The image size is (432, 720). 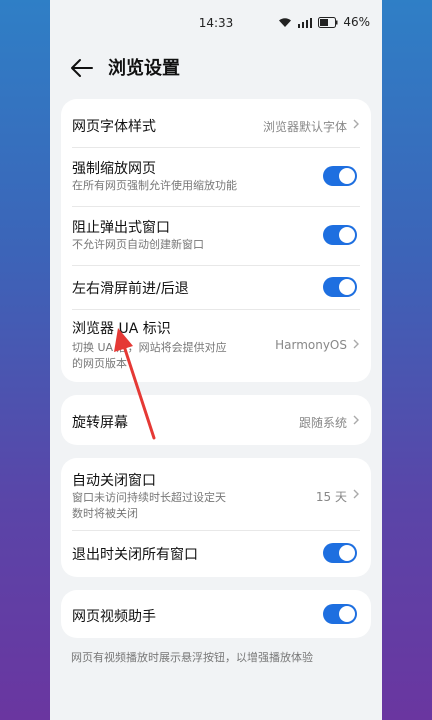 I want to click on auto-close-label: 自动关闭窗口, so click(x=114, y=481).